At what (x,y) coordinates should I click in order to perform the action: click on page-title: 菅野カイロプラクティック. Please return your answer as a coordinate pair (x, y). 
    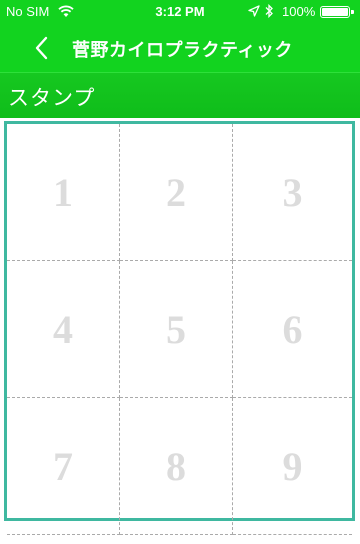
    Looking at the image, I should click on (182, 50).